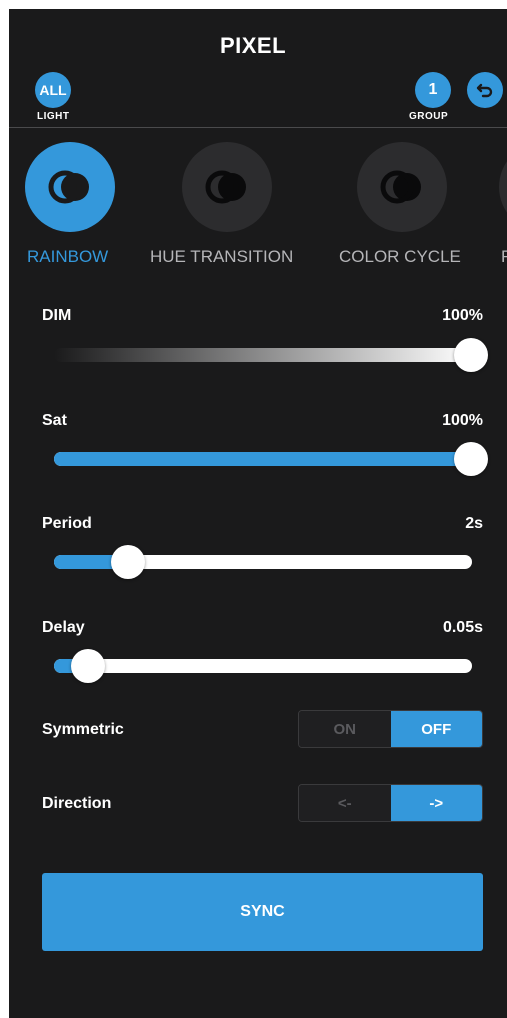  Describe the element at coordinates (53, 116) in the screenshot. I see `light-label: LIGHT` at that location.